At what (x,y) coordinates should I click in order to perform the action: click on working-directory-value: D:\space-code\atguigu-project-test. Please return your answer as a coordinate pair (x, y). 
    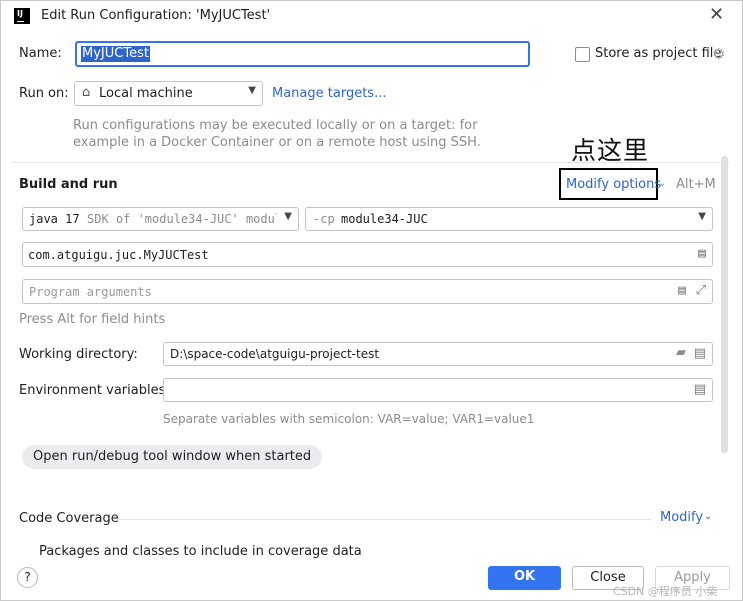
    Looking at the image, I should click on (275, 354).